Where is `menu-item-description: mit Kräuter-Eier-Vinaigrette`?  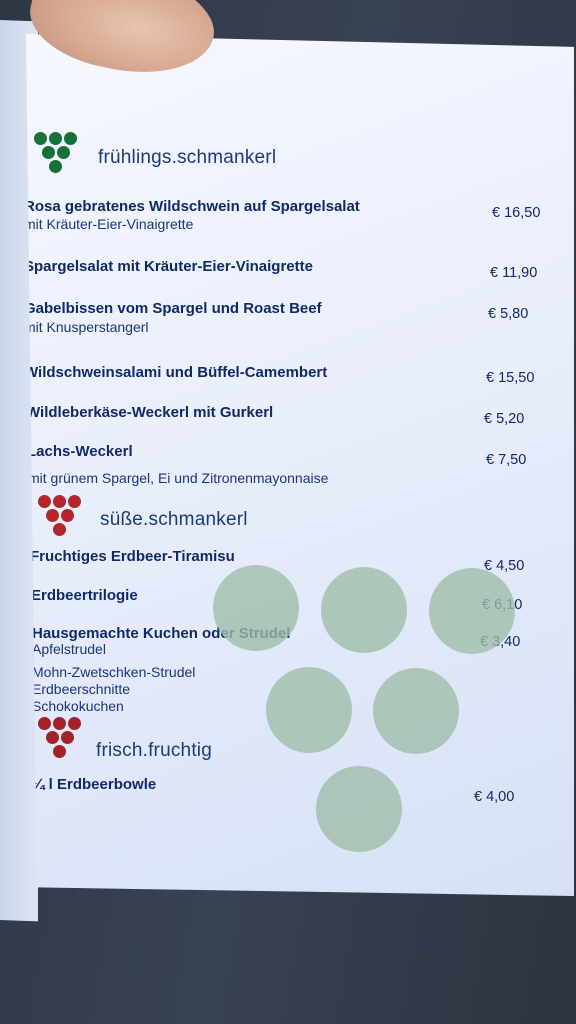
menu-item-description: mit Kräuter-Eier-Vinaigrette is located at coordinates (109, 224).